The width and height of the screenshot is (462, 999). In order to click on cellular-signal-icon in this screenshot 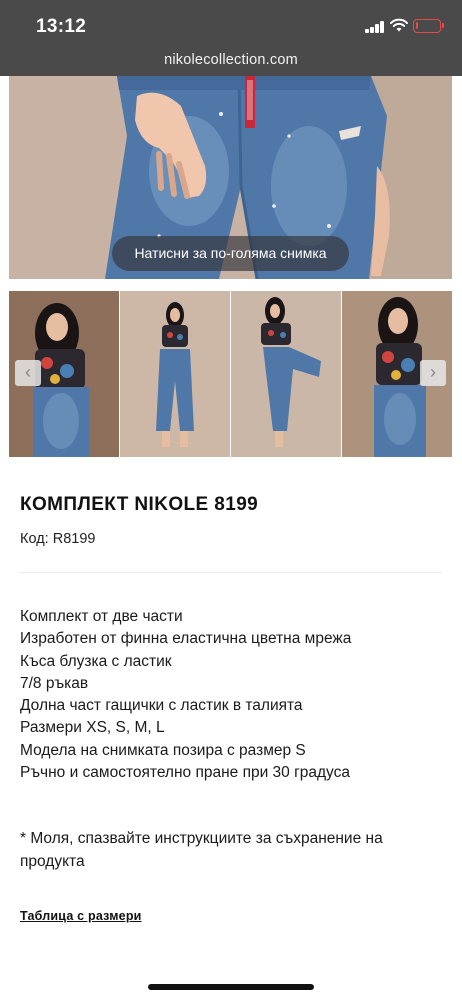, I will do `click(375, 27)`.